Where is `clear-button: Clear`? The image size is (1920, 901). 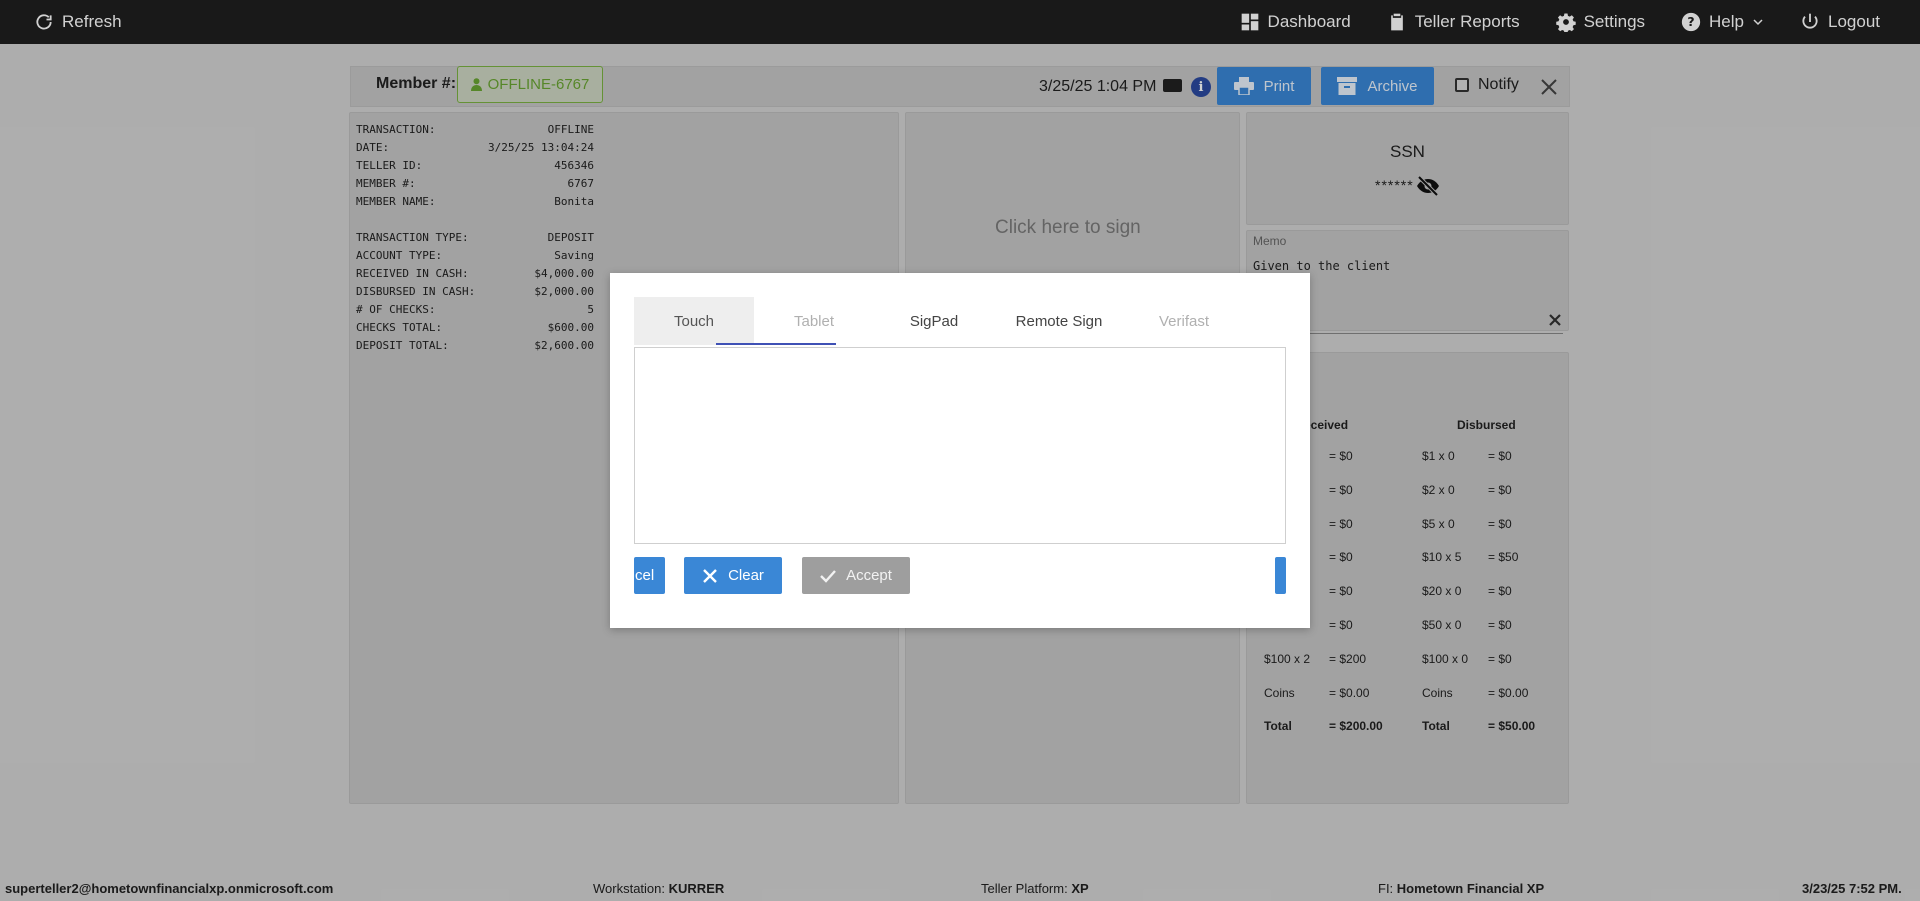
clear-button: Clear is located at coordinates (733, 575).